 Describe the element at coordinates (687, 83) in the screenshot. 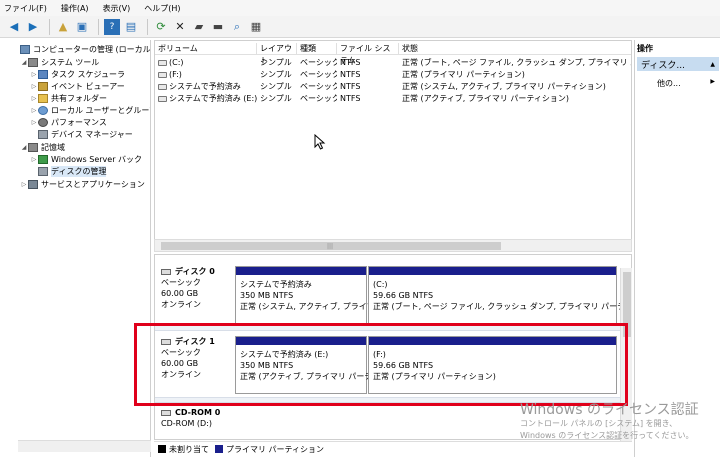

I see `actions-other-item: 他の... ▶` at that location.